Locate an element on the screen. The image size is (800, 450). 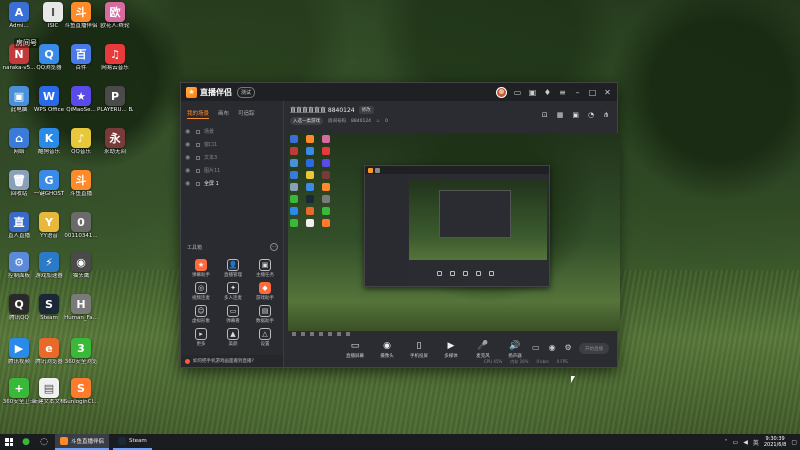
tab-scenes: 我的场景 is located at coordinates (198, 114).